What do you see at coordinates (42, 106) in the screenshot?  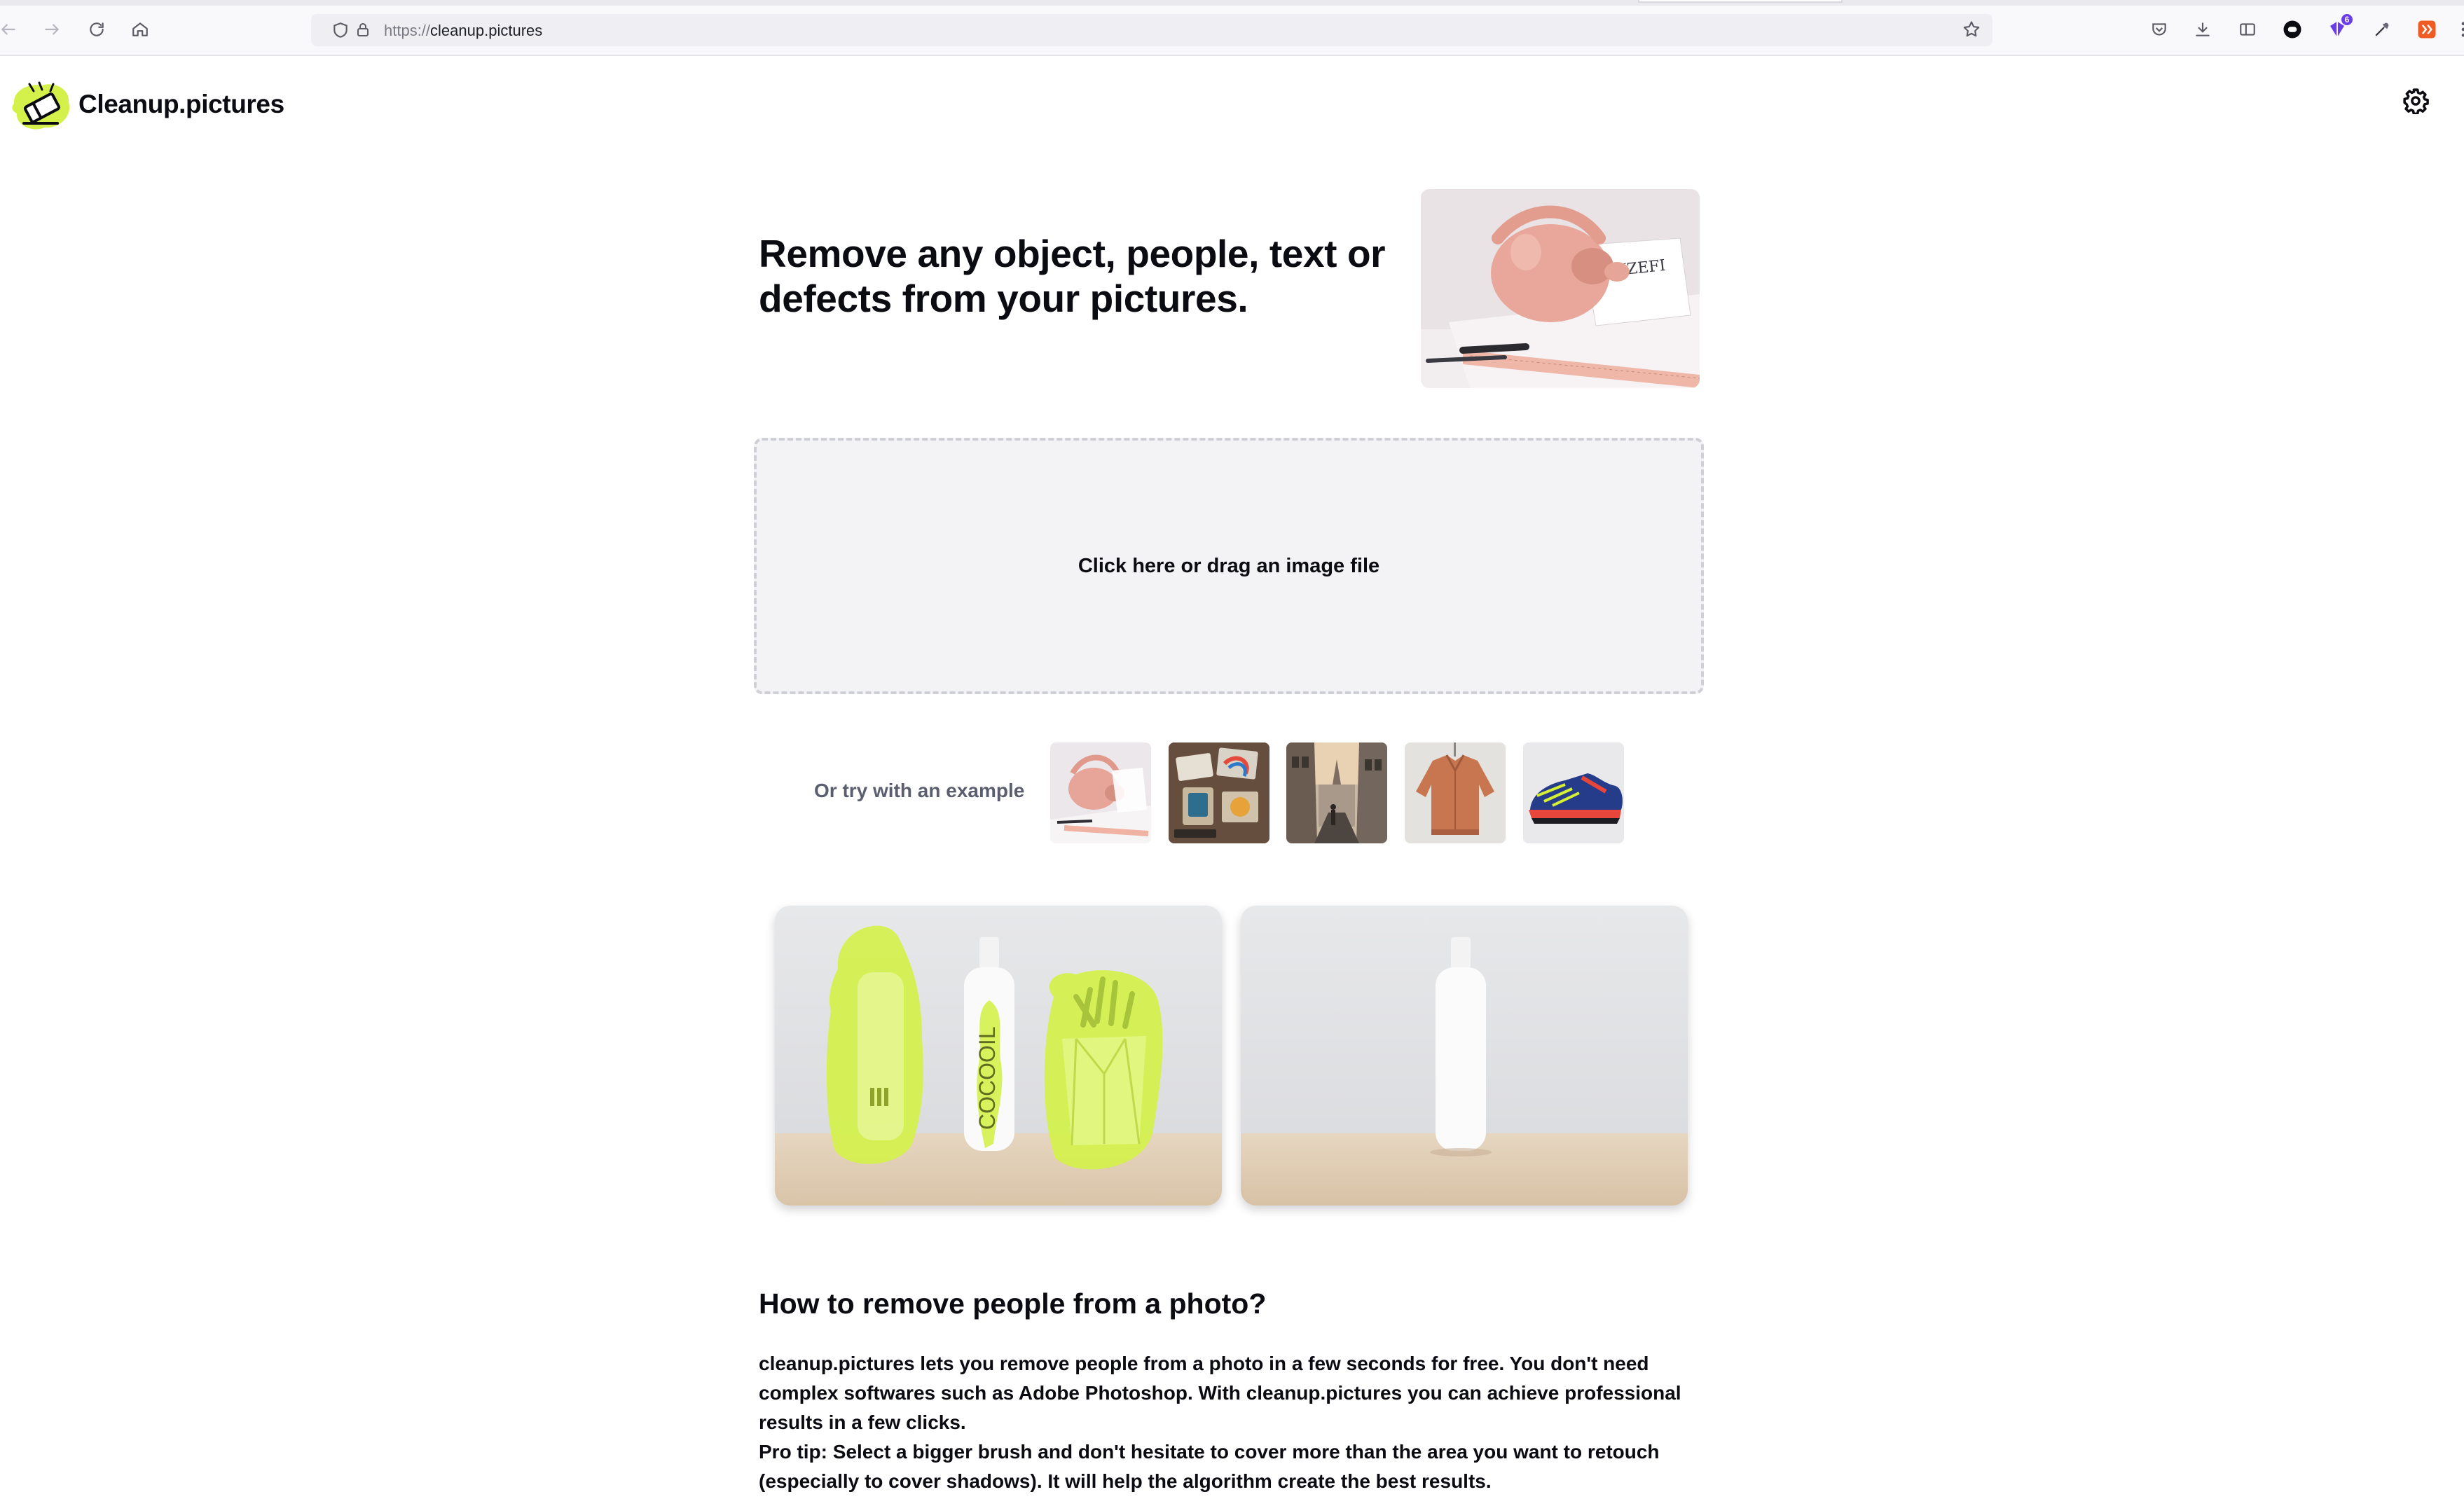 I see `logo-icon` at bounding box center [42, 106].